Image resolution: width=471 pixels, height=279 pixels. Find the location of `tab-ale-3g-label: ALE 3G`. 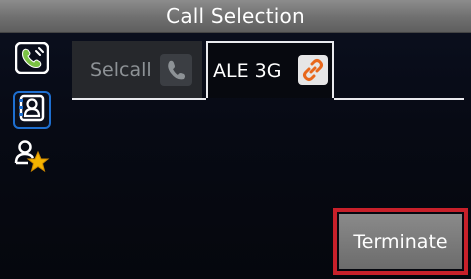

tab-ale-3g-label: ALE 3G is located at coordinates (247, 70).